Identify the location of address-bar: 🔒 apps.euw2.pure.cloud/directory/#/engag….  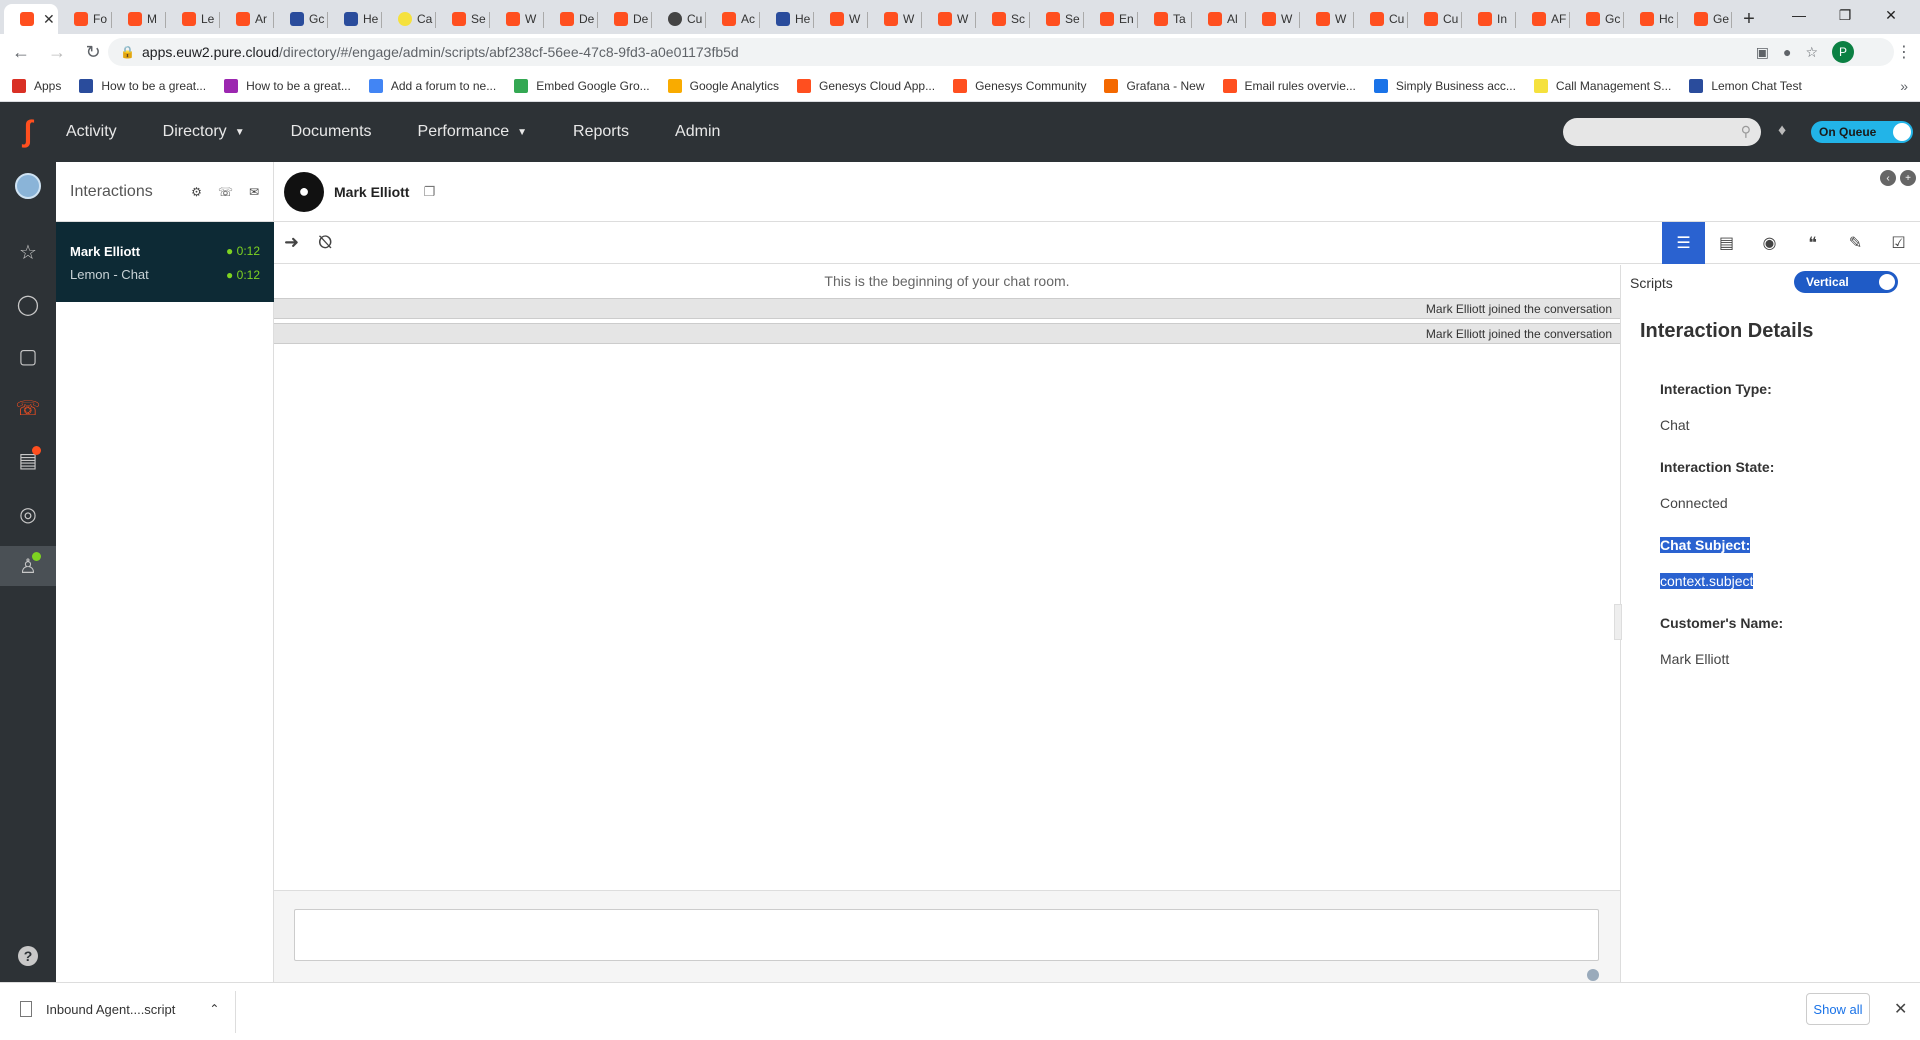
(1001, 52).